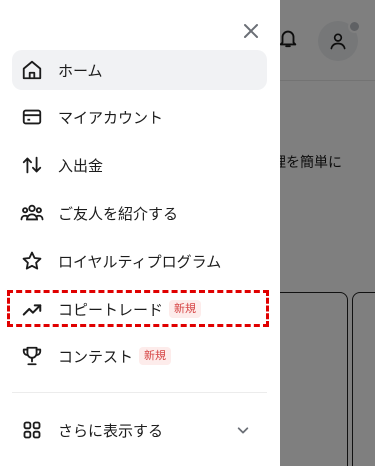 This screenshot has height=466, width=375. I want to click on nav-item-my-account: マイアカウント, so click(139, 117).